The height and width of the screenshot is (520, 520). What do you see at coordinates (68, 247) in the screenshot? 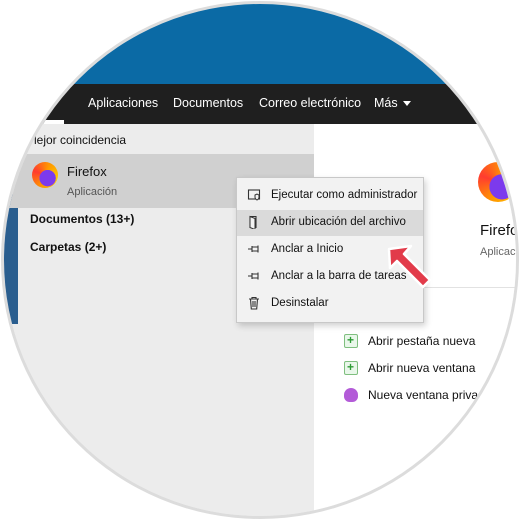
I see `group-carpetas: Carpetas (2+)` at bounding box center [68, 247].